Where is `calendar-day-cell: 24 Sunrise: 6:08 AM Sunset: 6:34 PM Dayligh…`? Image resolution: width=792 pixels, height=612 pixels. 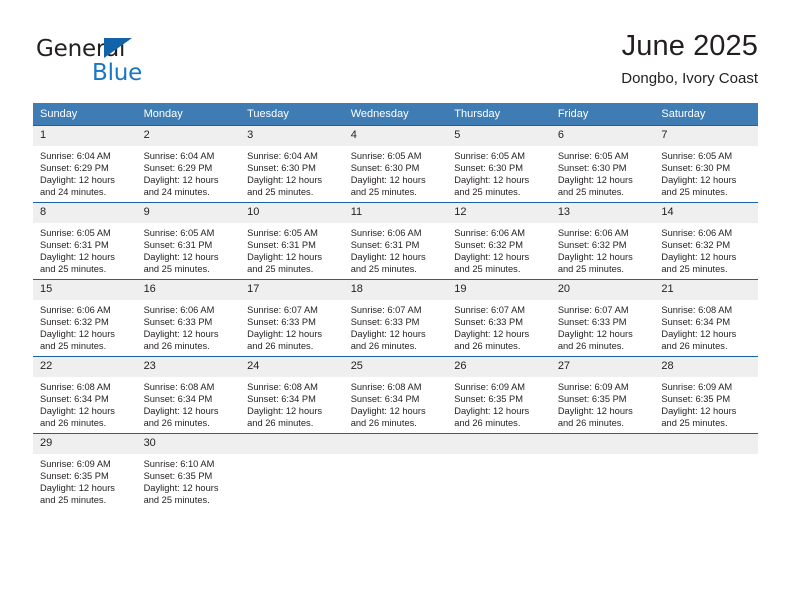 calendar-day-cell: 24 Sunrise: 6:08 AM Sunset: 6:34 PM Dayligh… is located at coordinates (292, 395).